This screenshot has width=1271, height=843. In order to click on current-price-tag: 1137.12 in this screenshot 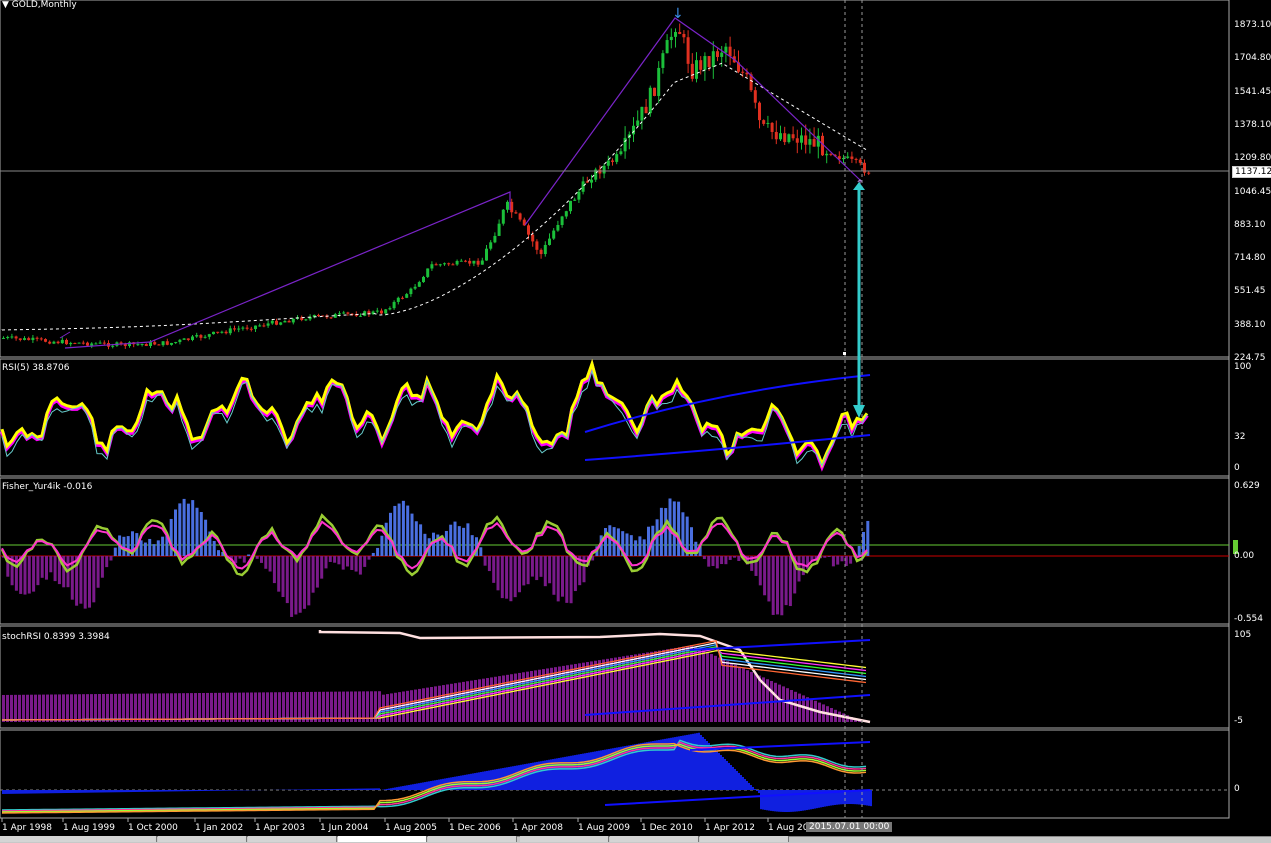, I will do `click(1251, 172)`.